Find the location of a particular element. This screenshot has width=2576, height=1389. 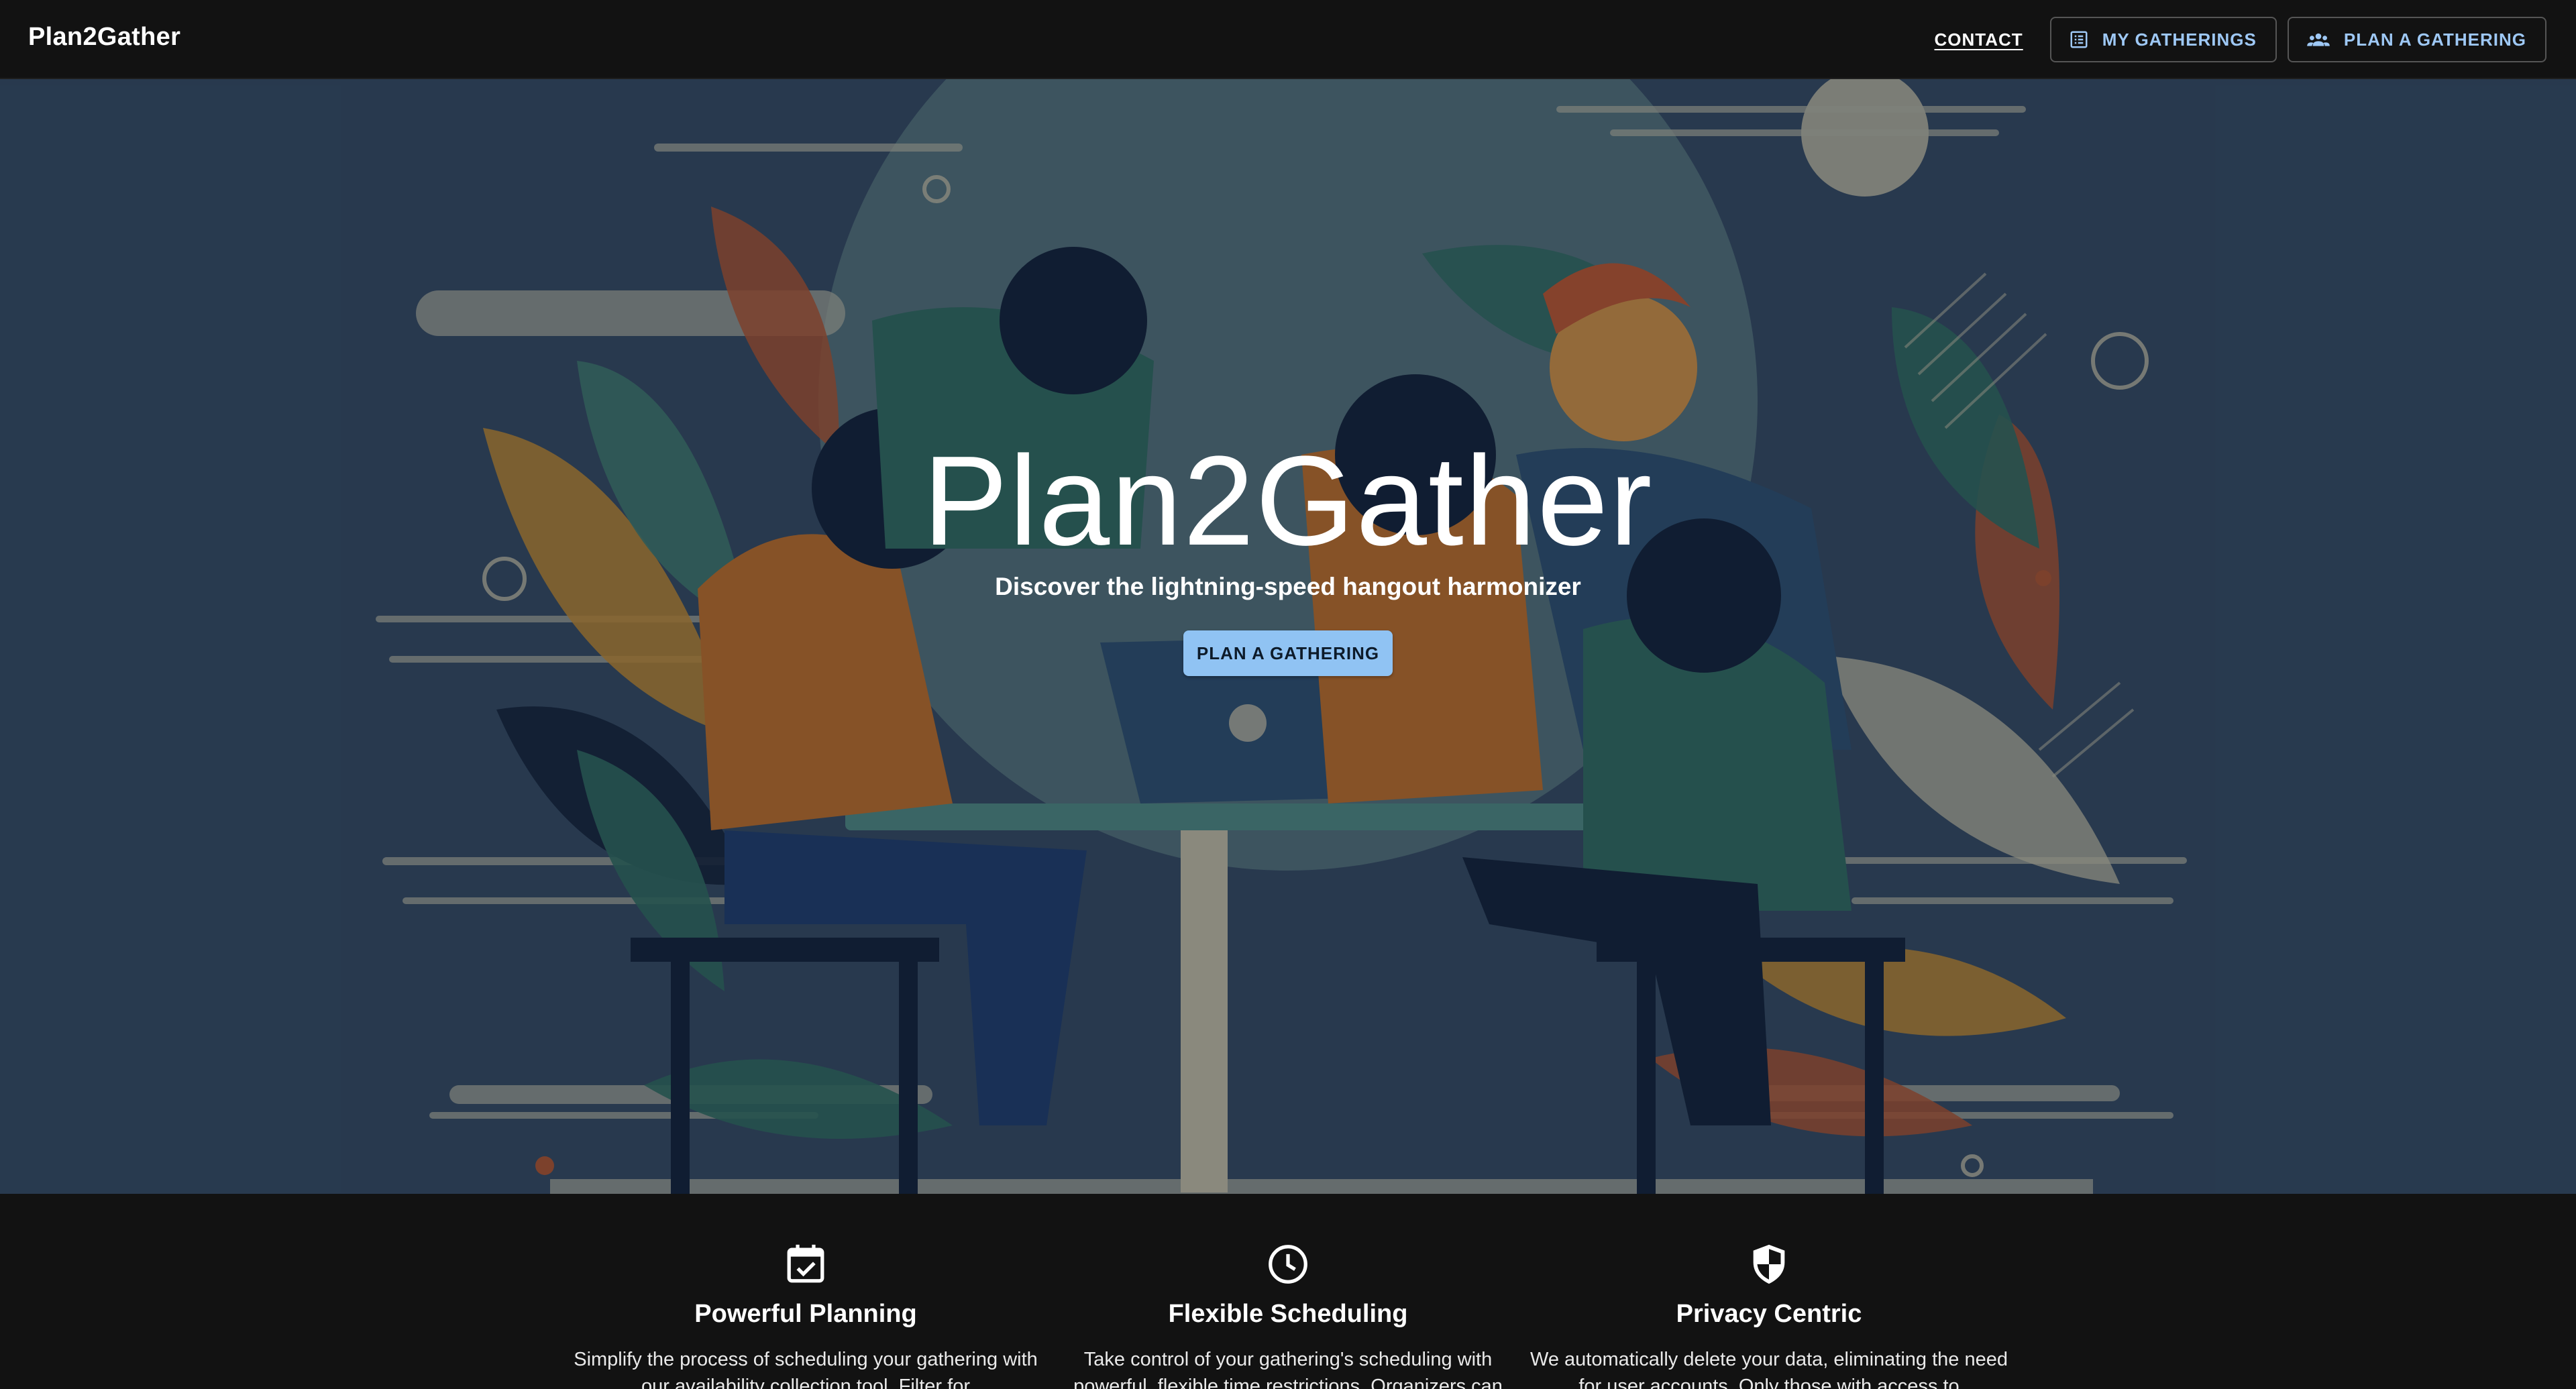

contact-link: CONTACT is located at coordinates (1979, 40).